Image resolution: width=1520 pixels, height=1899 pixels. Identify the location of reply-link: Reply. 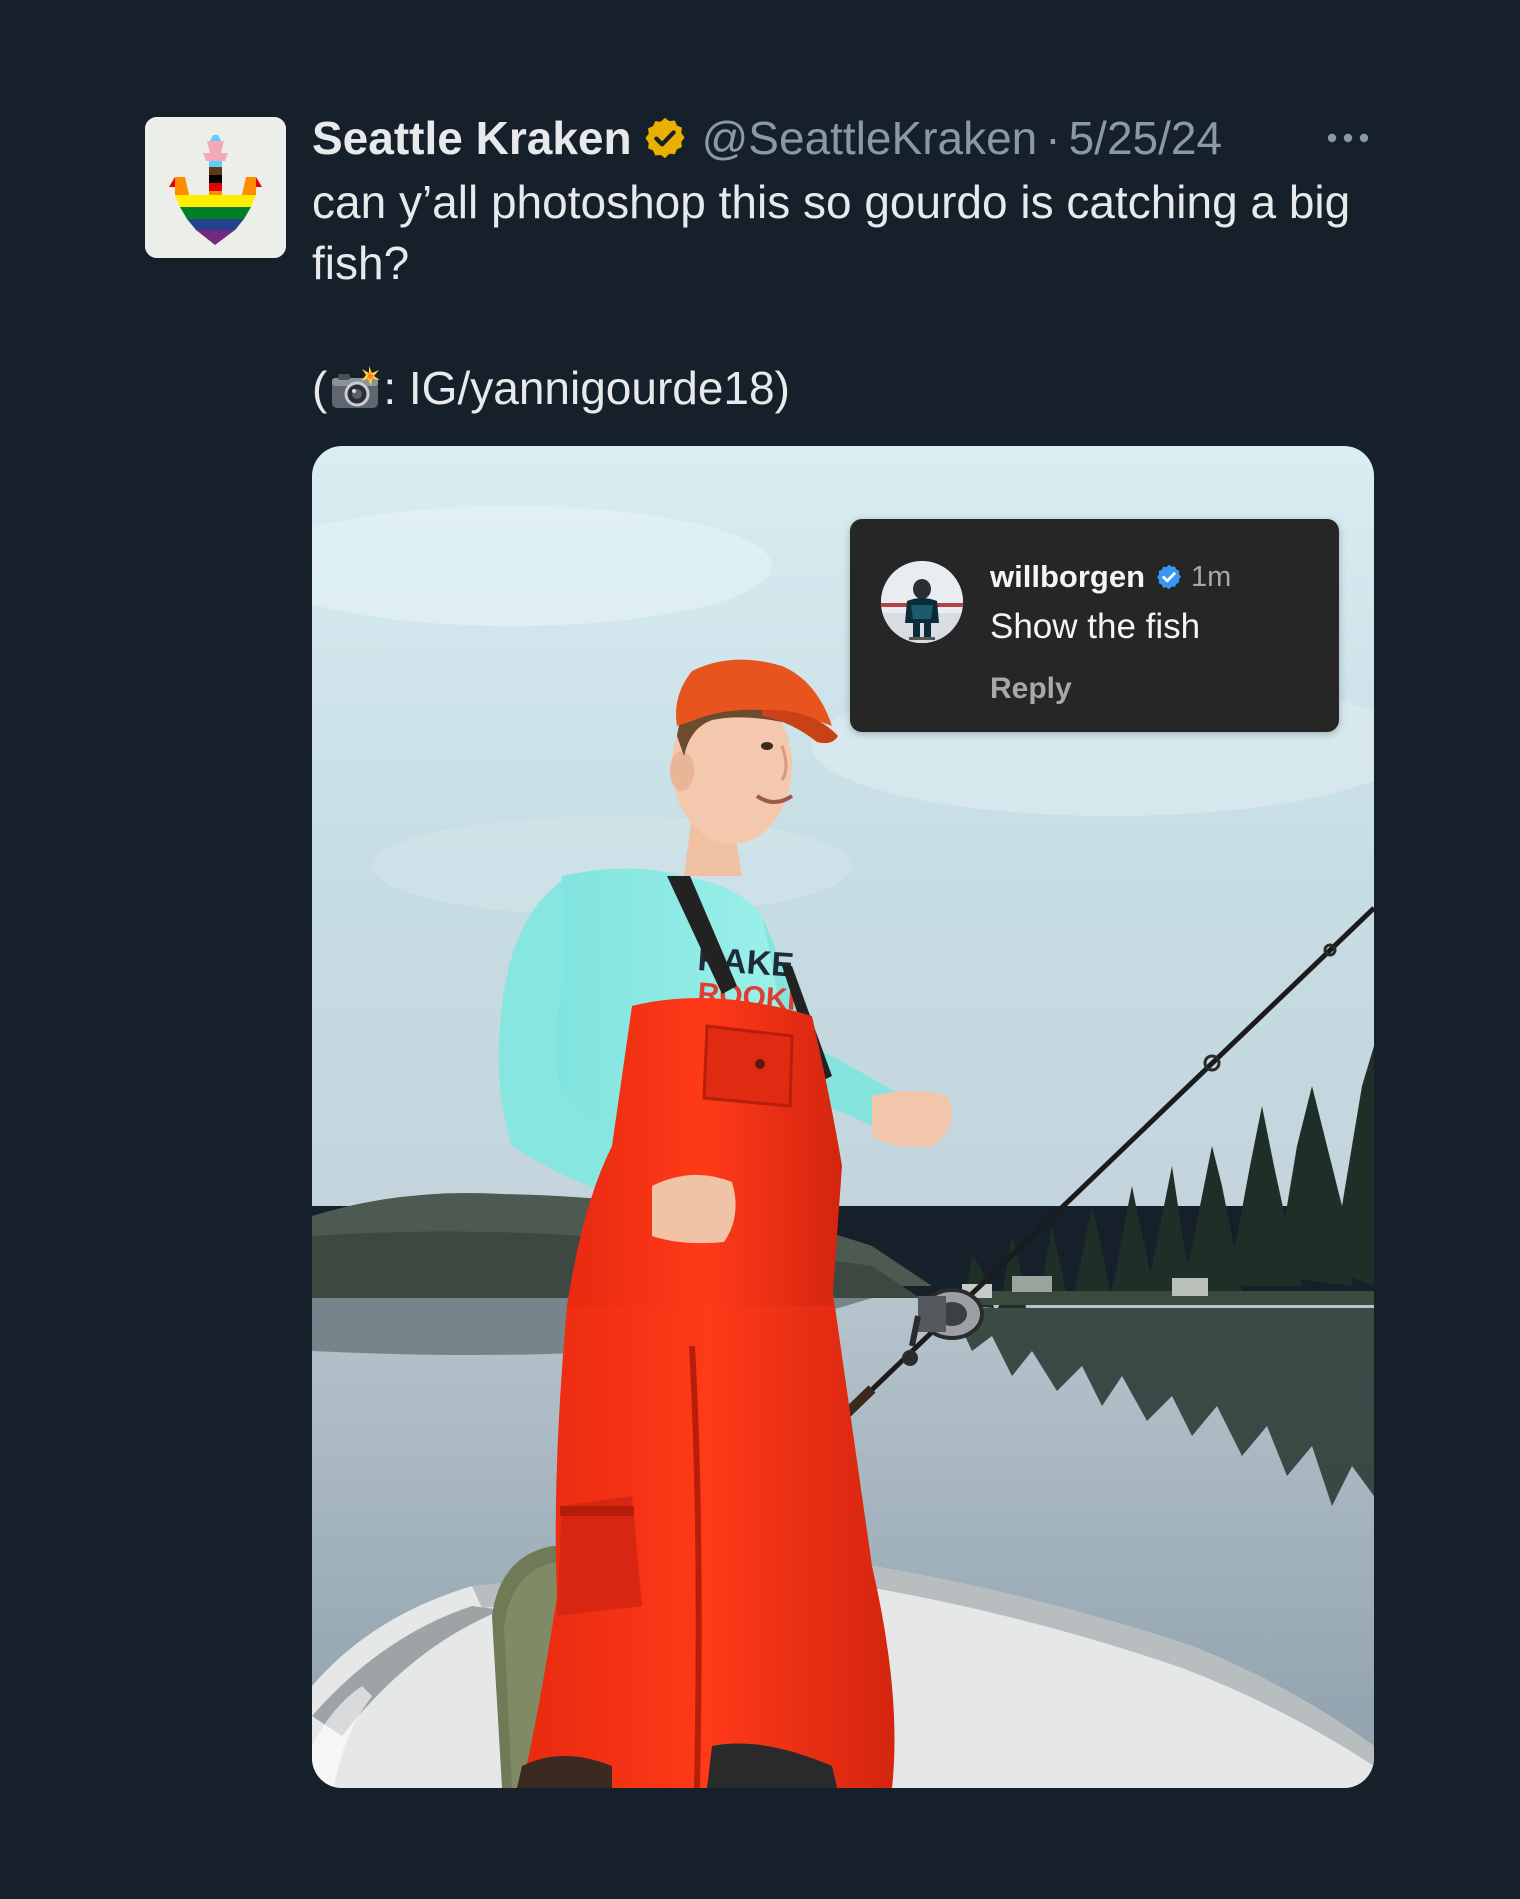
(1031, 689).